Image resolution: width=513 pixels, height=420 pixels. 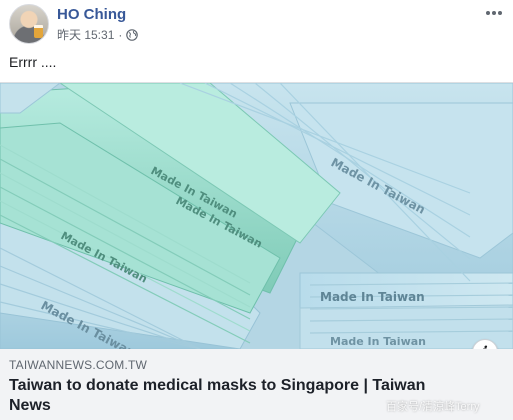 I want to click on globe-icon, so click(x=132, y=34).